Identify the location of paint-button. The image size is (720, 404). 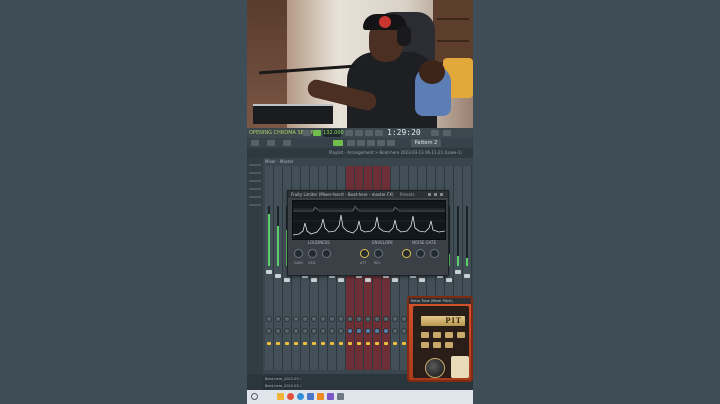
(287, 143).